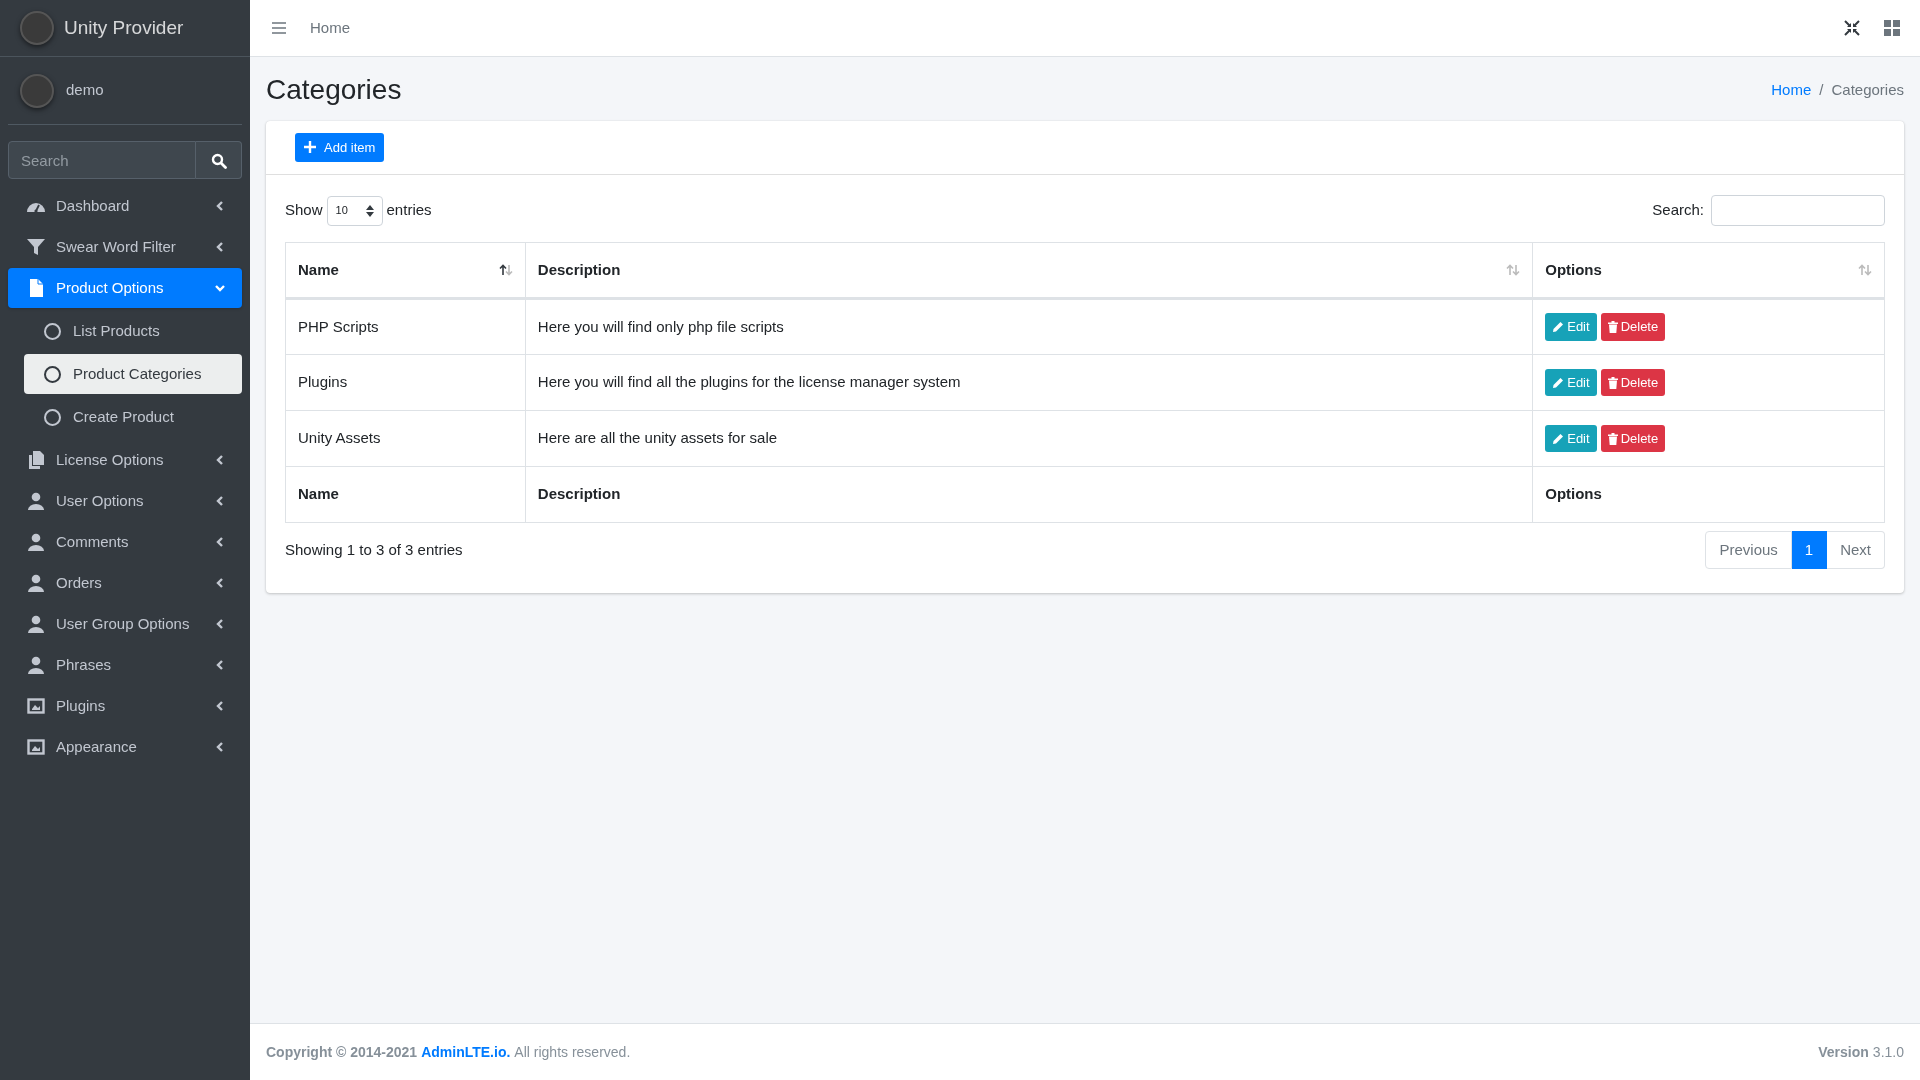 The width and height of the screenshot is (1920, 1080). I want to click on version-label: Version, so click(1843, 1052).